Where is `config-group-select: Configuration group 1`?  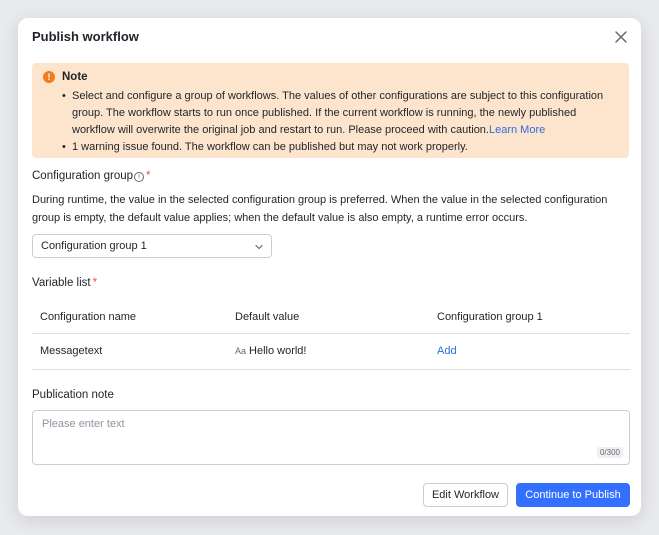 config-group-select: Configuration group 1 is located at coordinates (152, 246).